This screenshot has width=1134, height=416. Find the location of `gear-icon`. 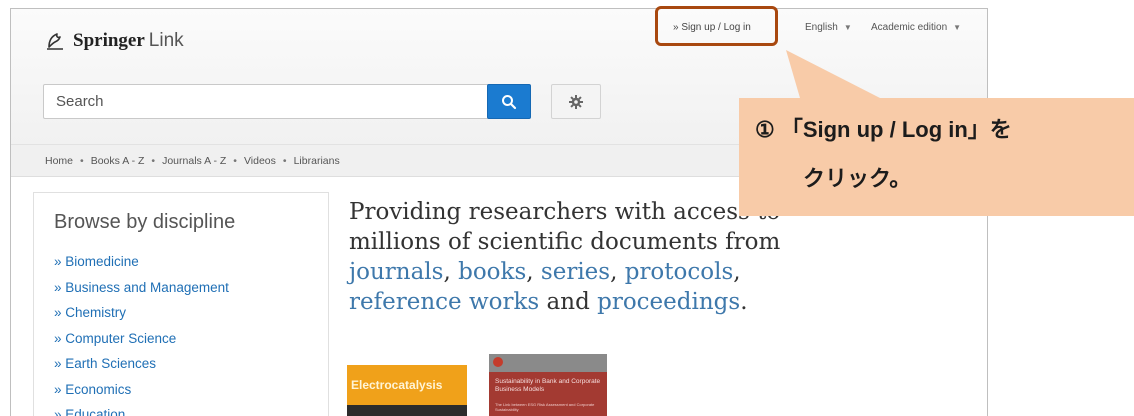

gear-icon is located at coordinates (576, 101).